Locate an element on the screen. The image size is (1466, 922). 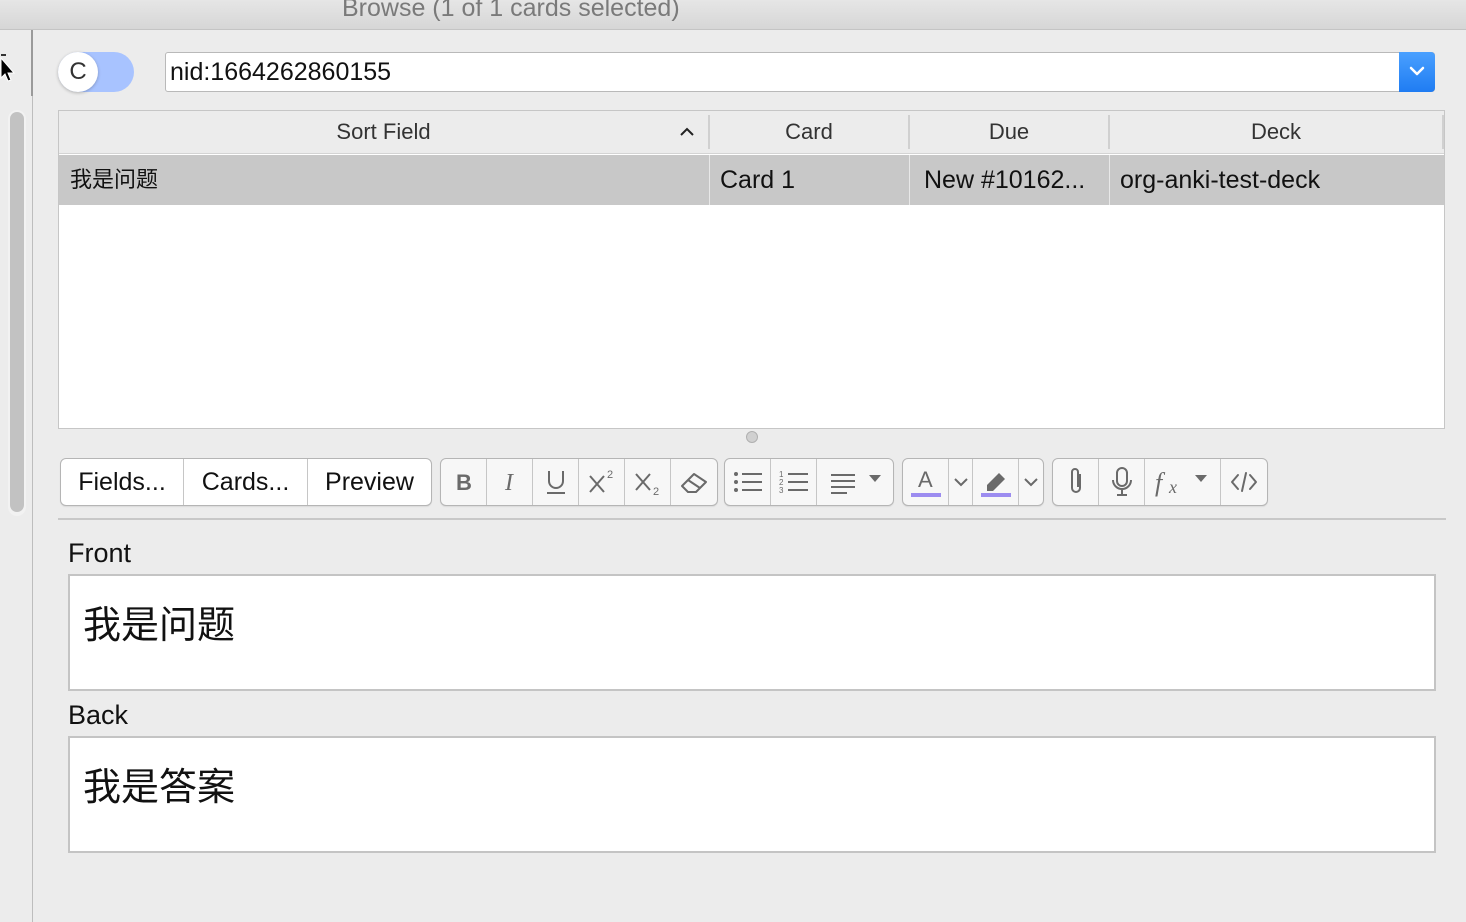
svg-text: I is located at coordinates (509, 482).